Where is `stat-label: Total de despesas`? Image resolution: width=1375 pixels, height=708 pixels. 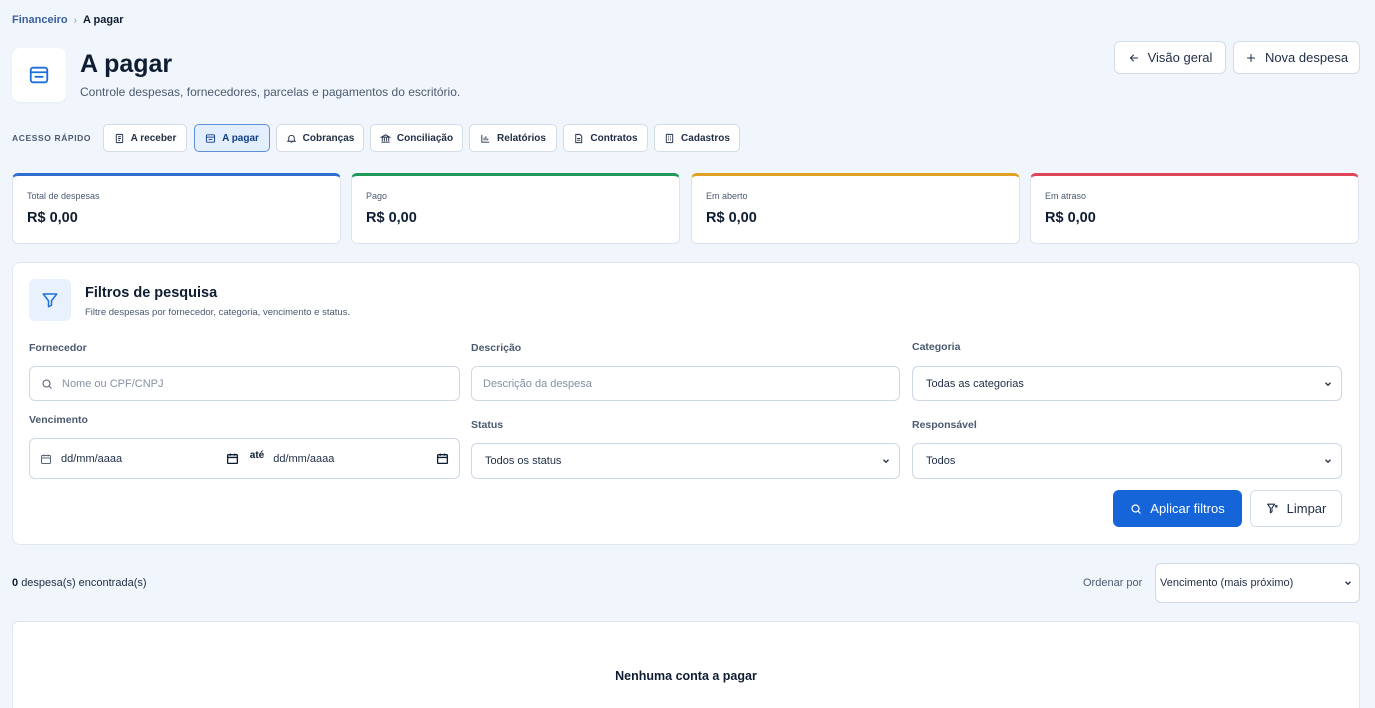
stat-label: Total de despesas is located at coordinates (63, 196).